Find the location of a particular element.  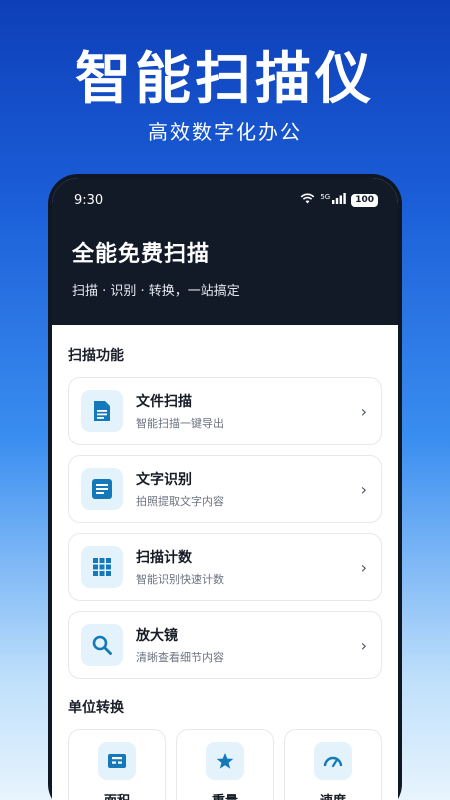

section-title-unit: 单位转换 is located at coordinates (96, 708).